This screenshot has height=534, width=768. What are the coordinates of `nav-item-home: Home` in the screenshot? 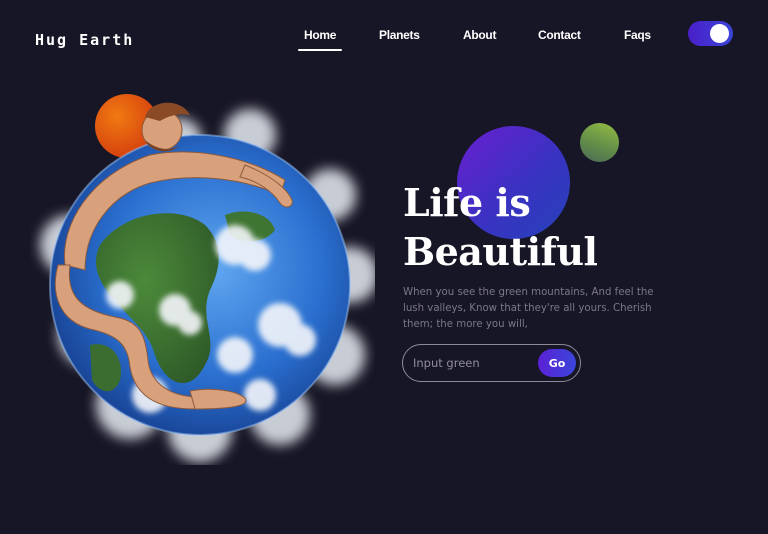 It's located at (320, 39).